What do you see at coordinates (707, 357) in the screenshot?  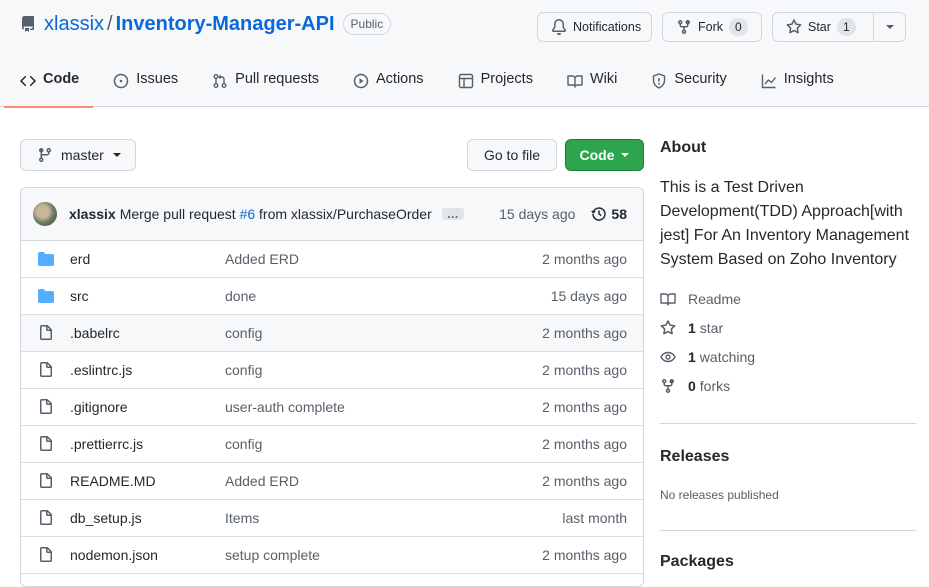 I see `watchers-link: 1 watching` at bounding box center [707, 357].